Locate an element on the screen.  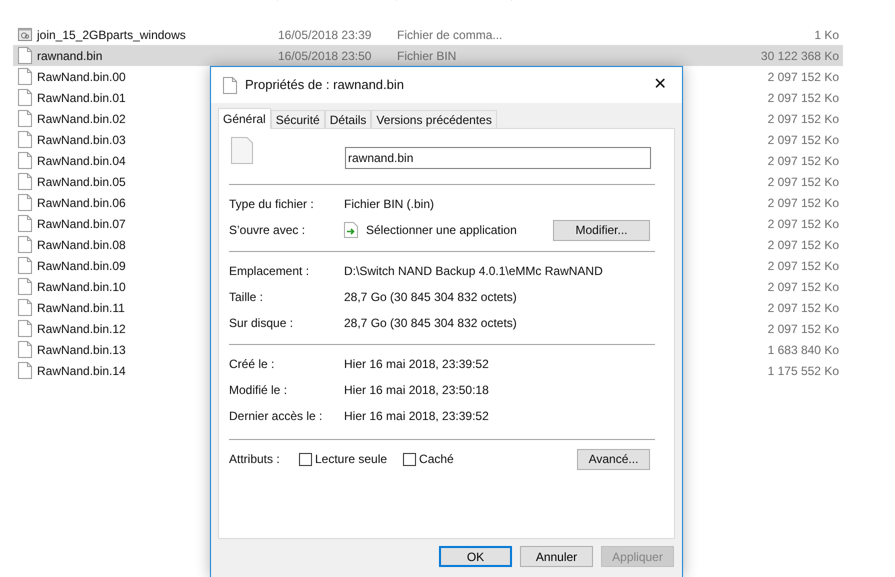
file-name: RawNand.bin.02 is located at coordinates (81, 119).